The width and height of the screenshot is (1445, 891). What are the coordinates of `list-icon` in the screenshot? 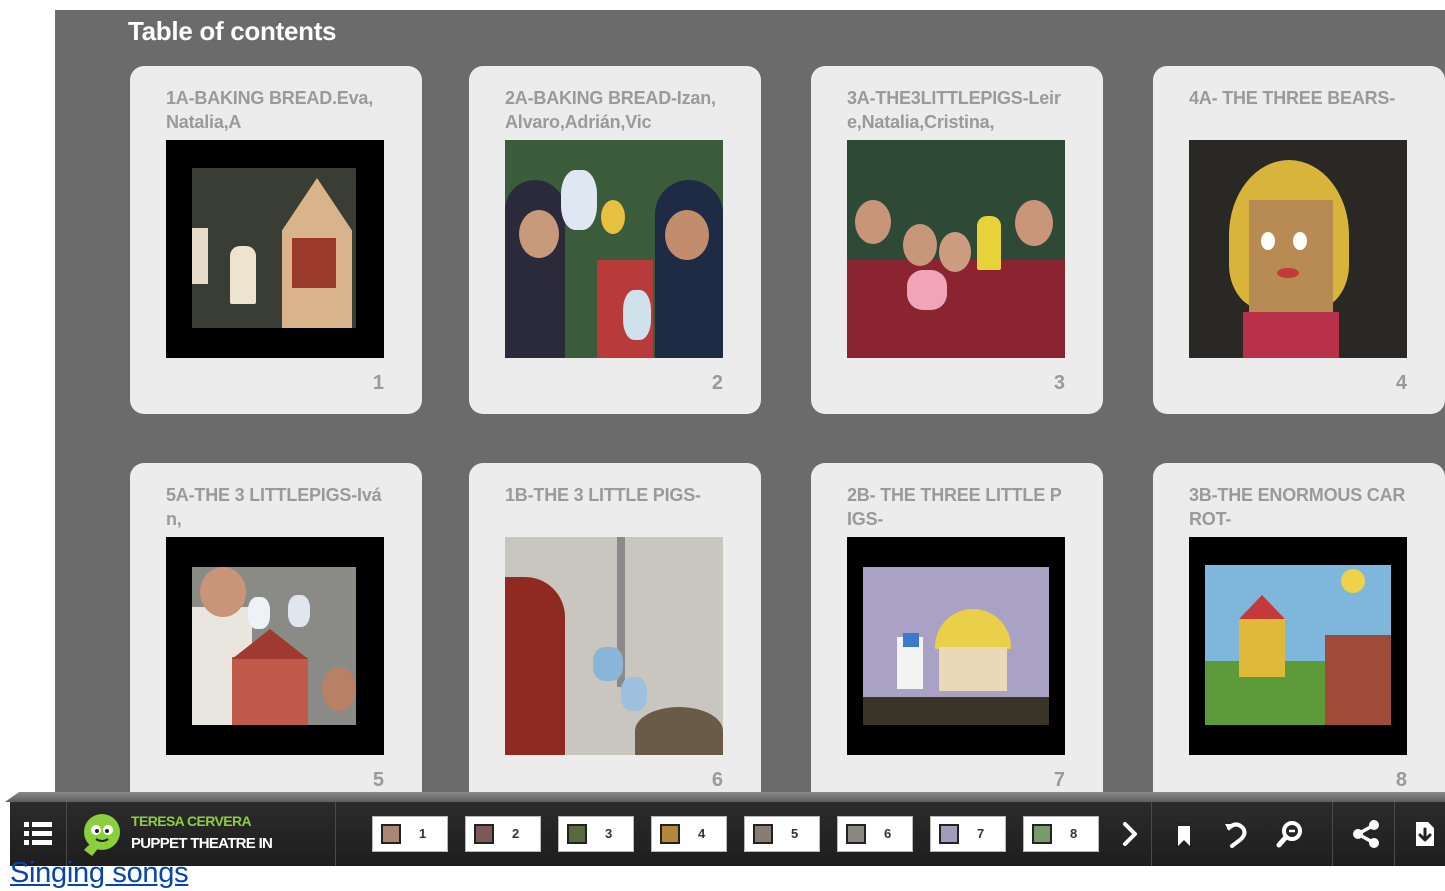 It's located at (38, 833).